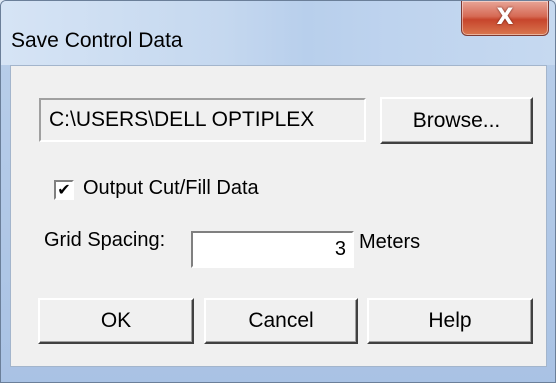 The height and width of the screenshot is (383, 556). I want to click on grid-spacing-input, so click(272, 249).